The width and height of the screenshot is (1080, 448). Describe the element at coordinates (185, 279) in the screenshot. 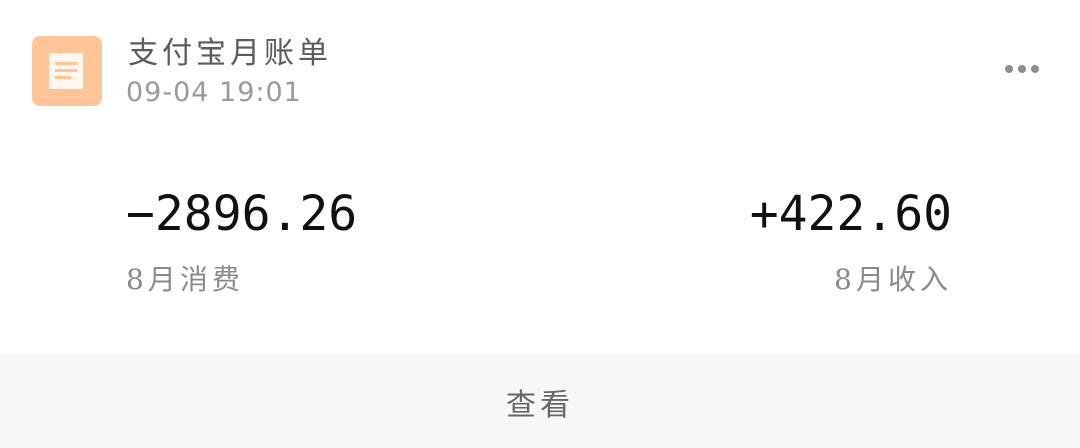

I see `expense-label: 8月消费` at that location.